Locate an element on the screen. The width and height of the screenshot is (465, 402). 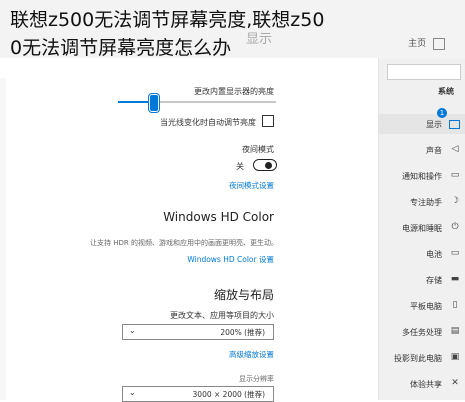
advanced-scaling-link: 高级缩放设置 is located at coordinates (251, 354).